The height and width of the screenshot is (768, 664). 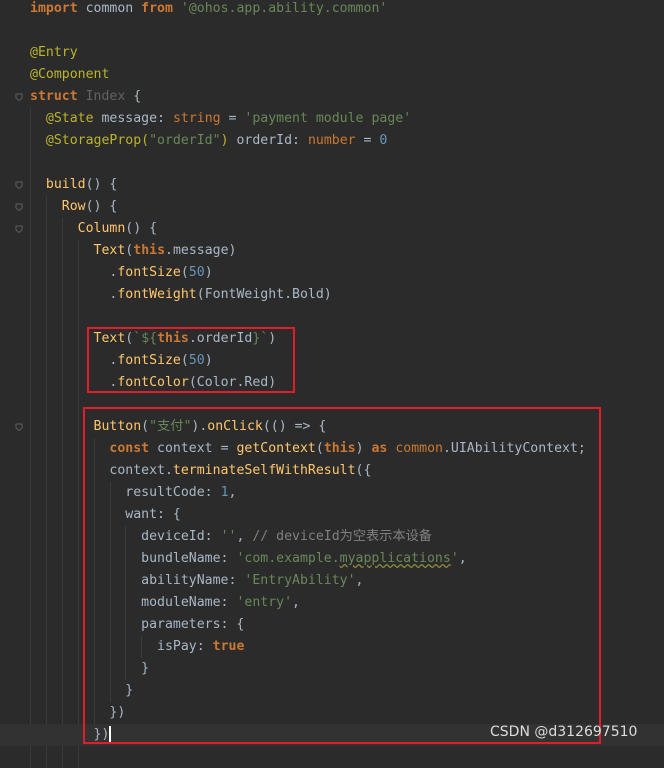 I want to click on code-text: build() {, so click(x=73, y=185).